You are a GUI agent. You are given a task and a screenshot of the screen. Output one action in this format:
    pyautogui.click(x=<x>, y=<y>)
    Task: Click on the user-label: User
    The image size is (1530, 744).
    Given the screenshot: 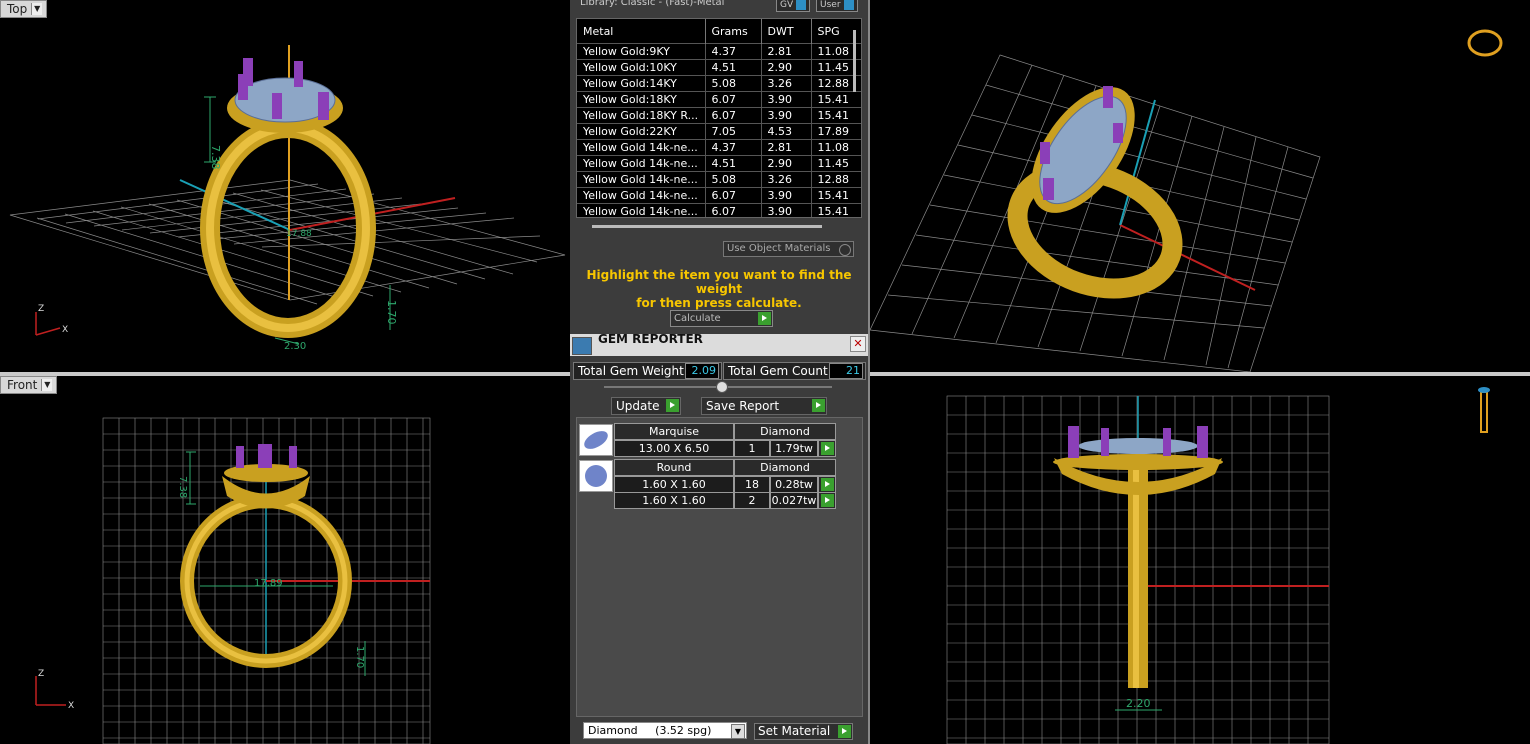 What is the action you would take?
    pyautogui.click(x=830, y=5)
    